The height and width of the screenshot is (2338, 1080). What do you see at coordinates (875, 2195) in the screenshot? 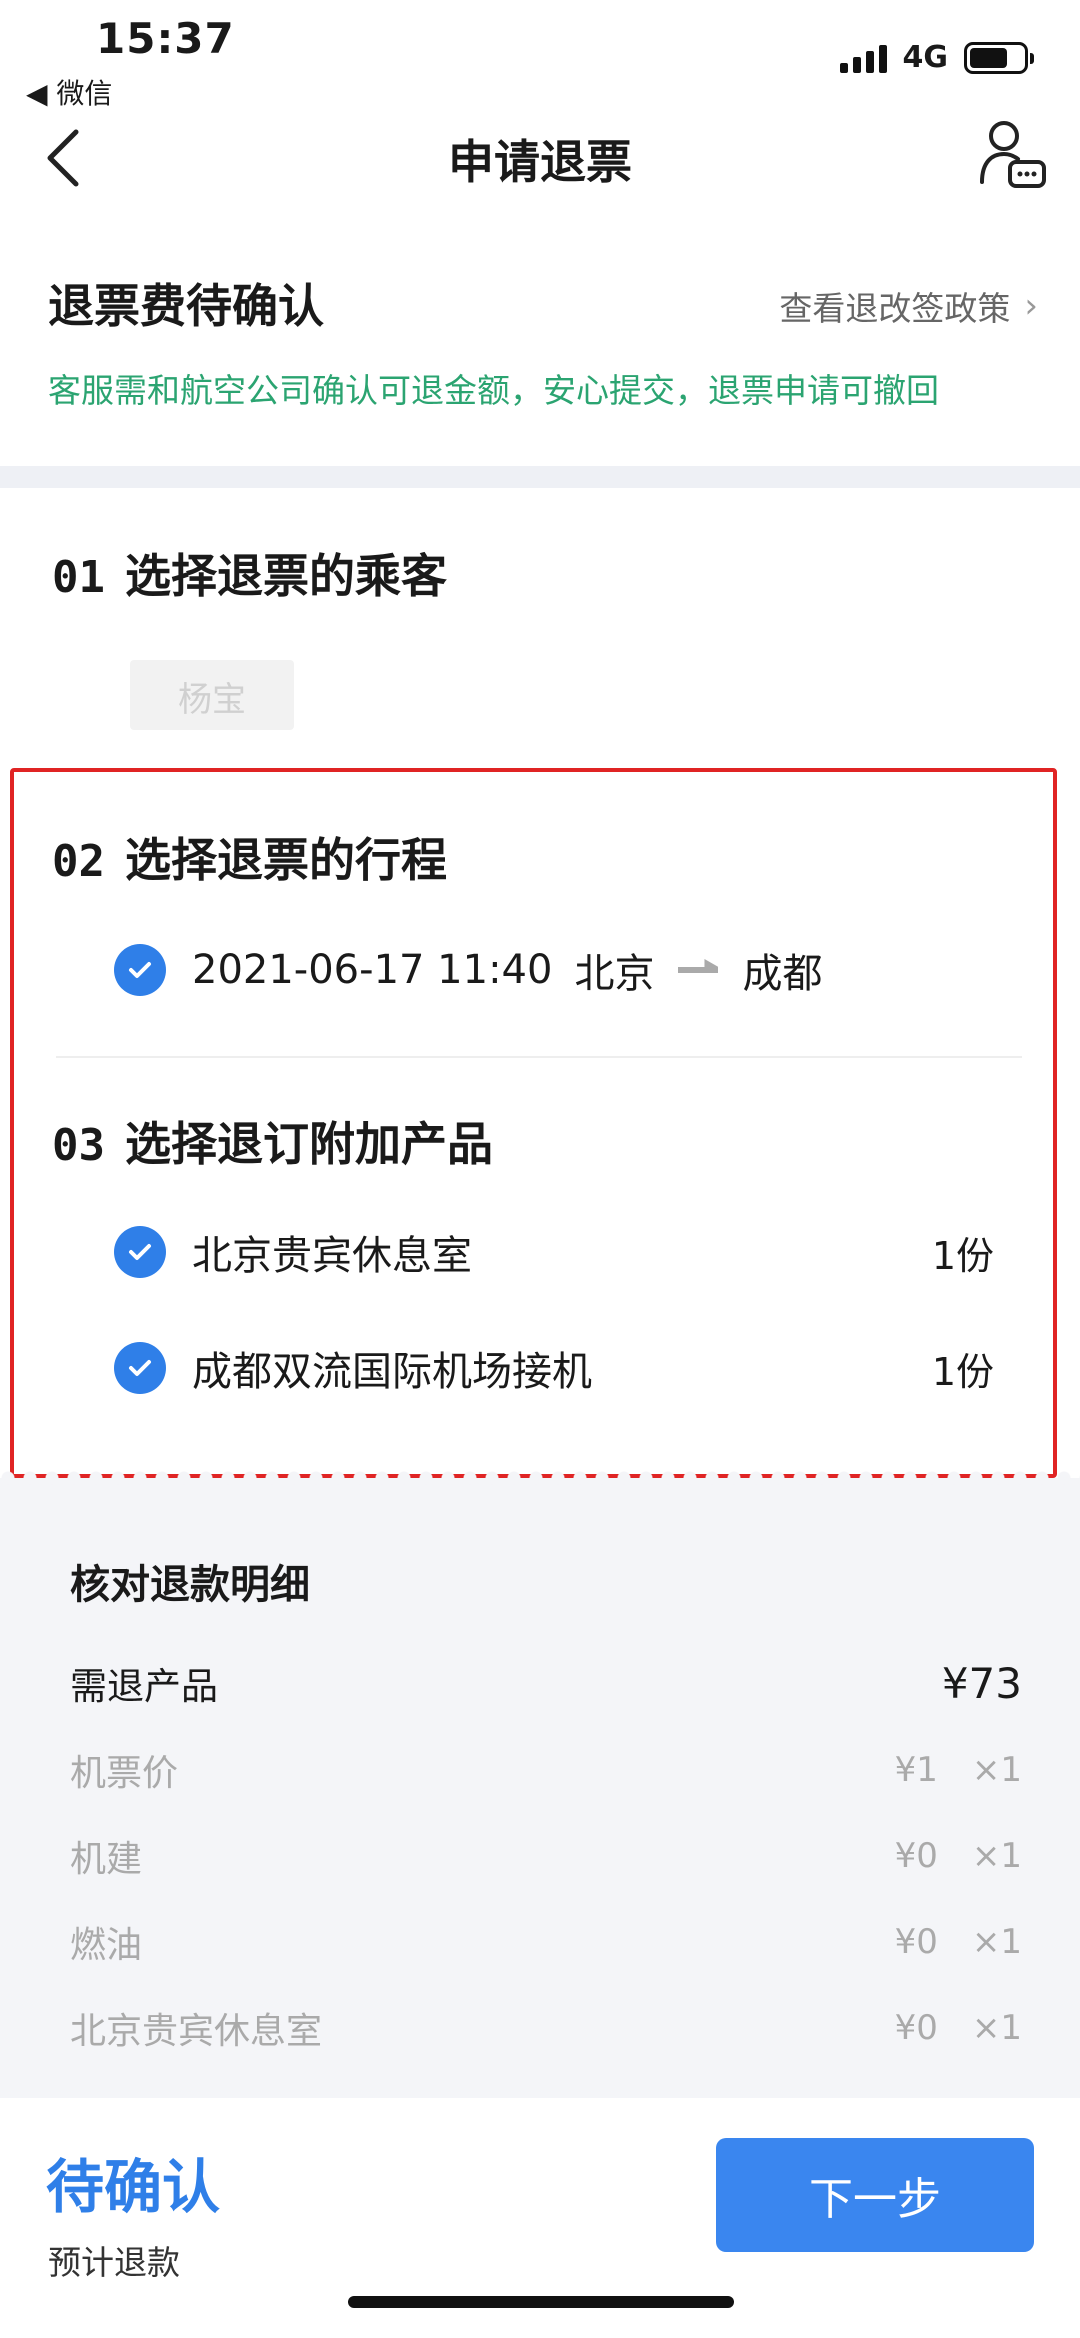
I see `next-step-button: 下一步` at bounding box center [875, 2195].